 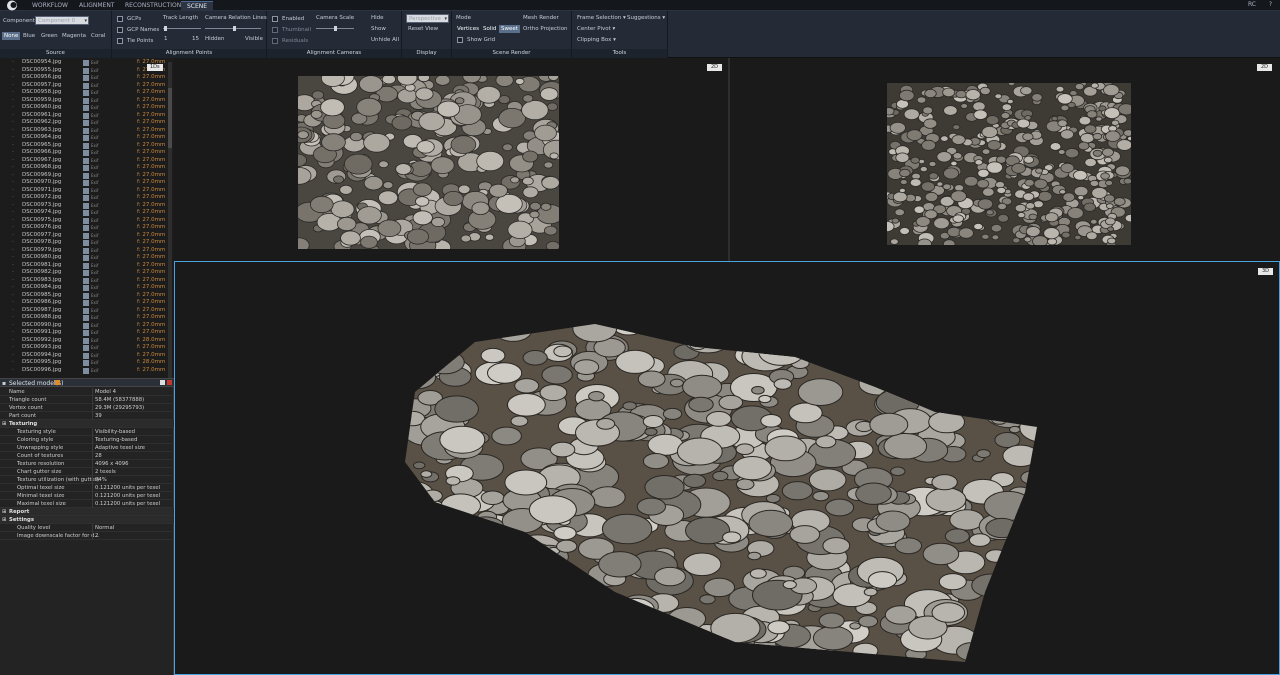 I want to click on hide-button: Hide, so click(x=377, y=18).